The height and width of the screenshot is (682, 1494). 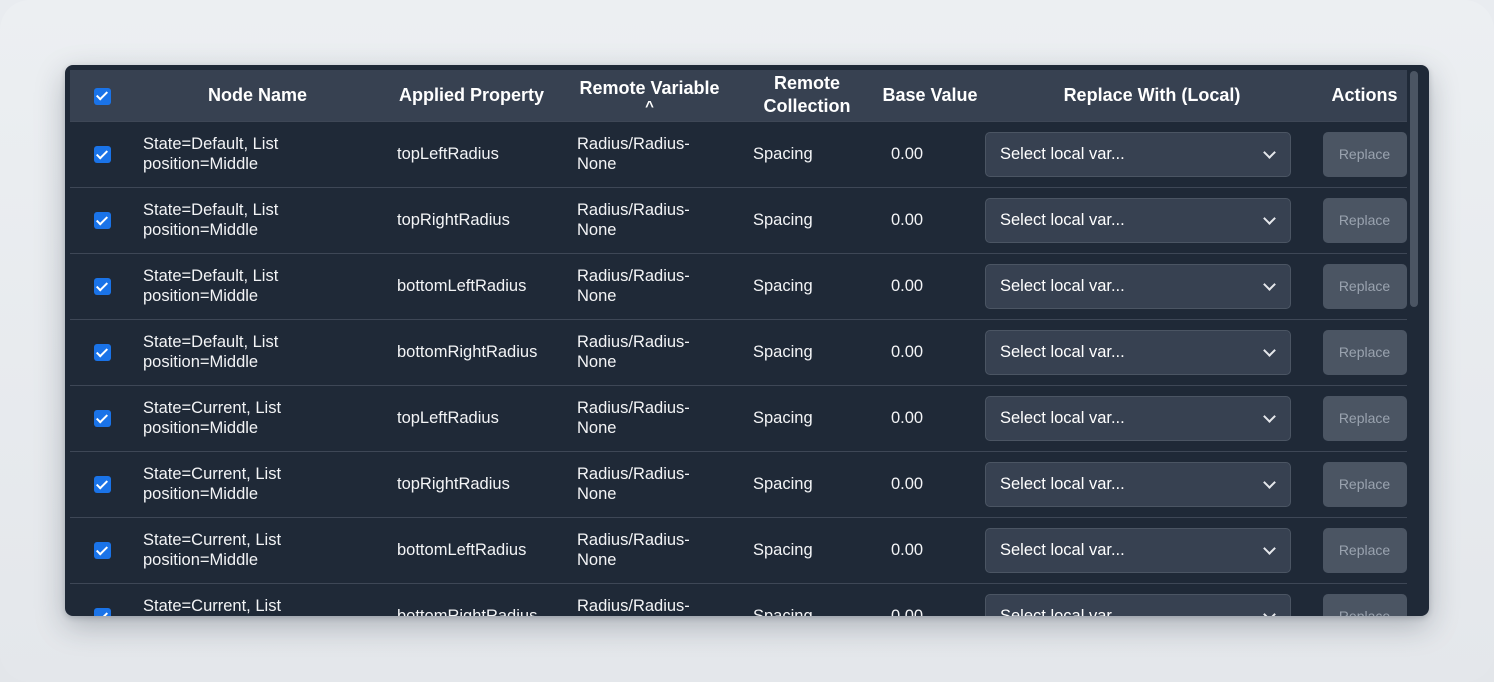 I want to click on vertical-scrollbar, so click(x=1413, y=343).